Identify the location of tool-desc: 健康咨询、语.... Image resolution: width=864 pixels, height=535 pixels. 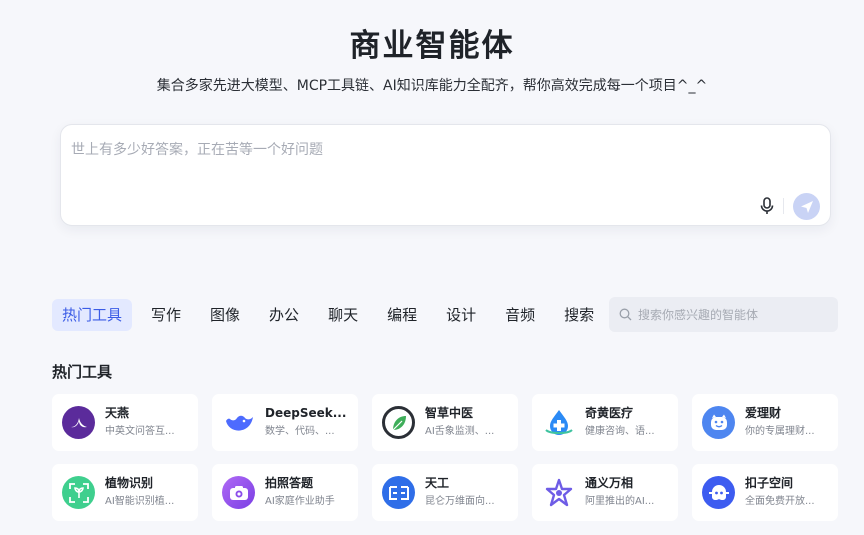
(620, 431).